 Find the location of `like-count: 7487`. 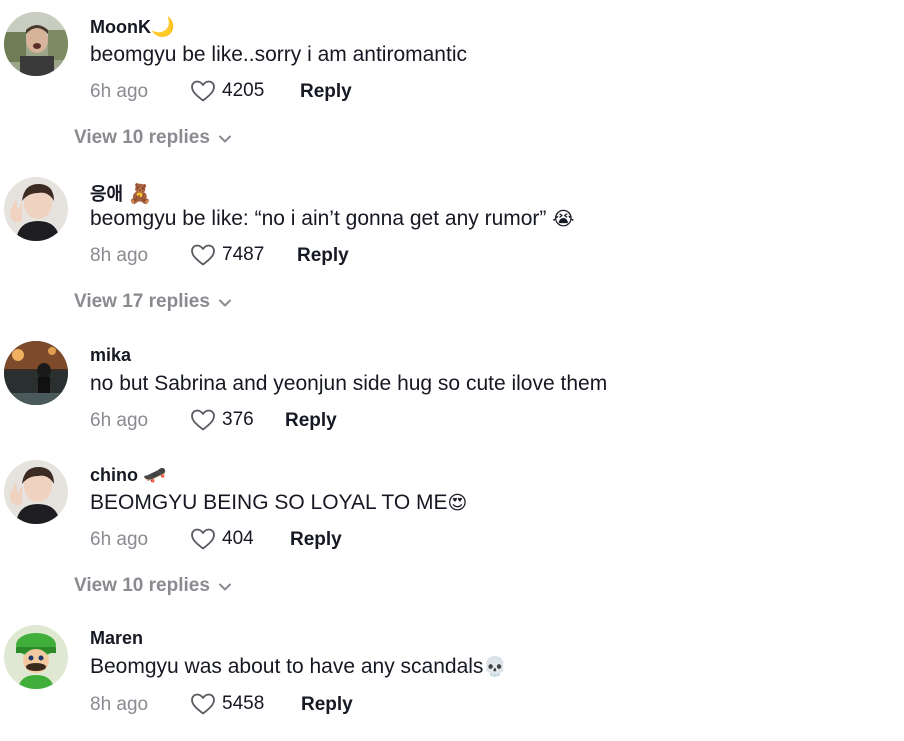

like-count: 7487 is located at coordinates (243, 254).